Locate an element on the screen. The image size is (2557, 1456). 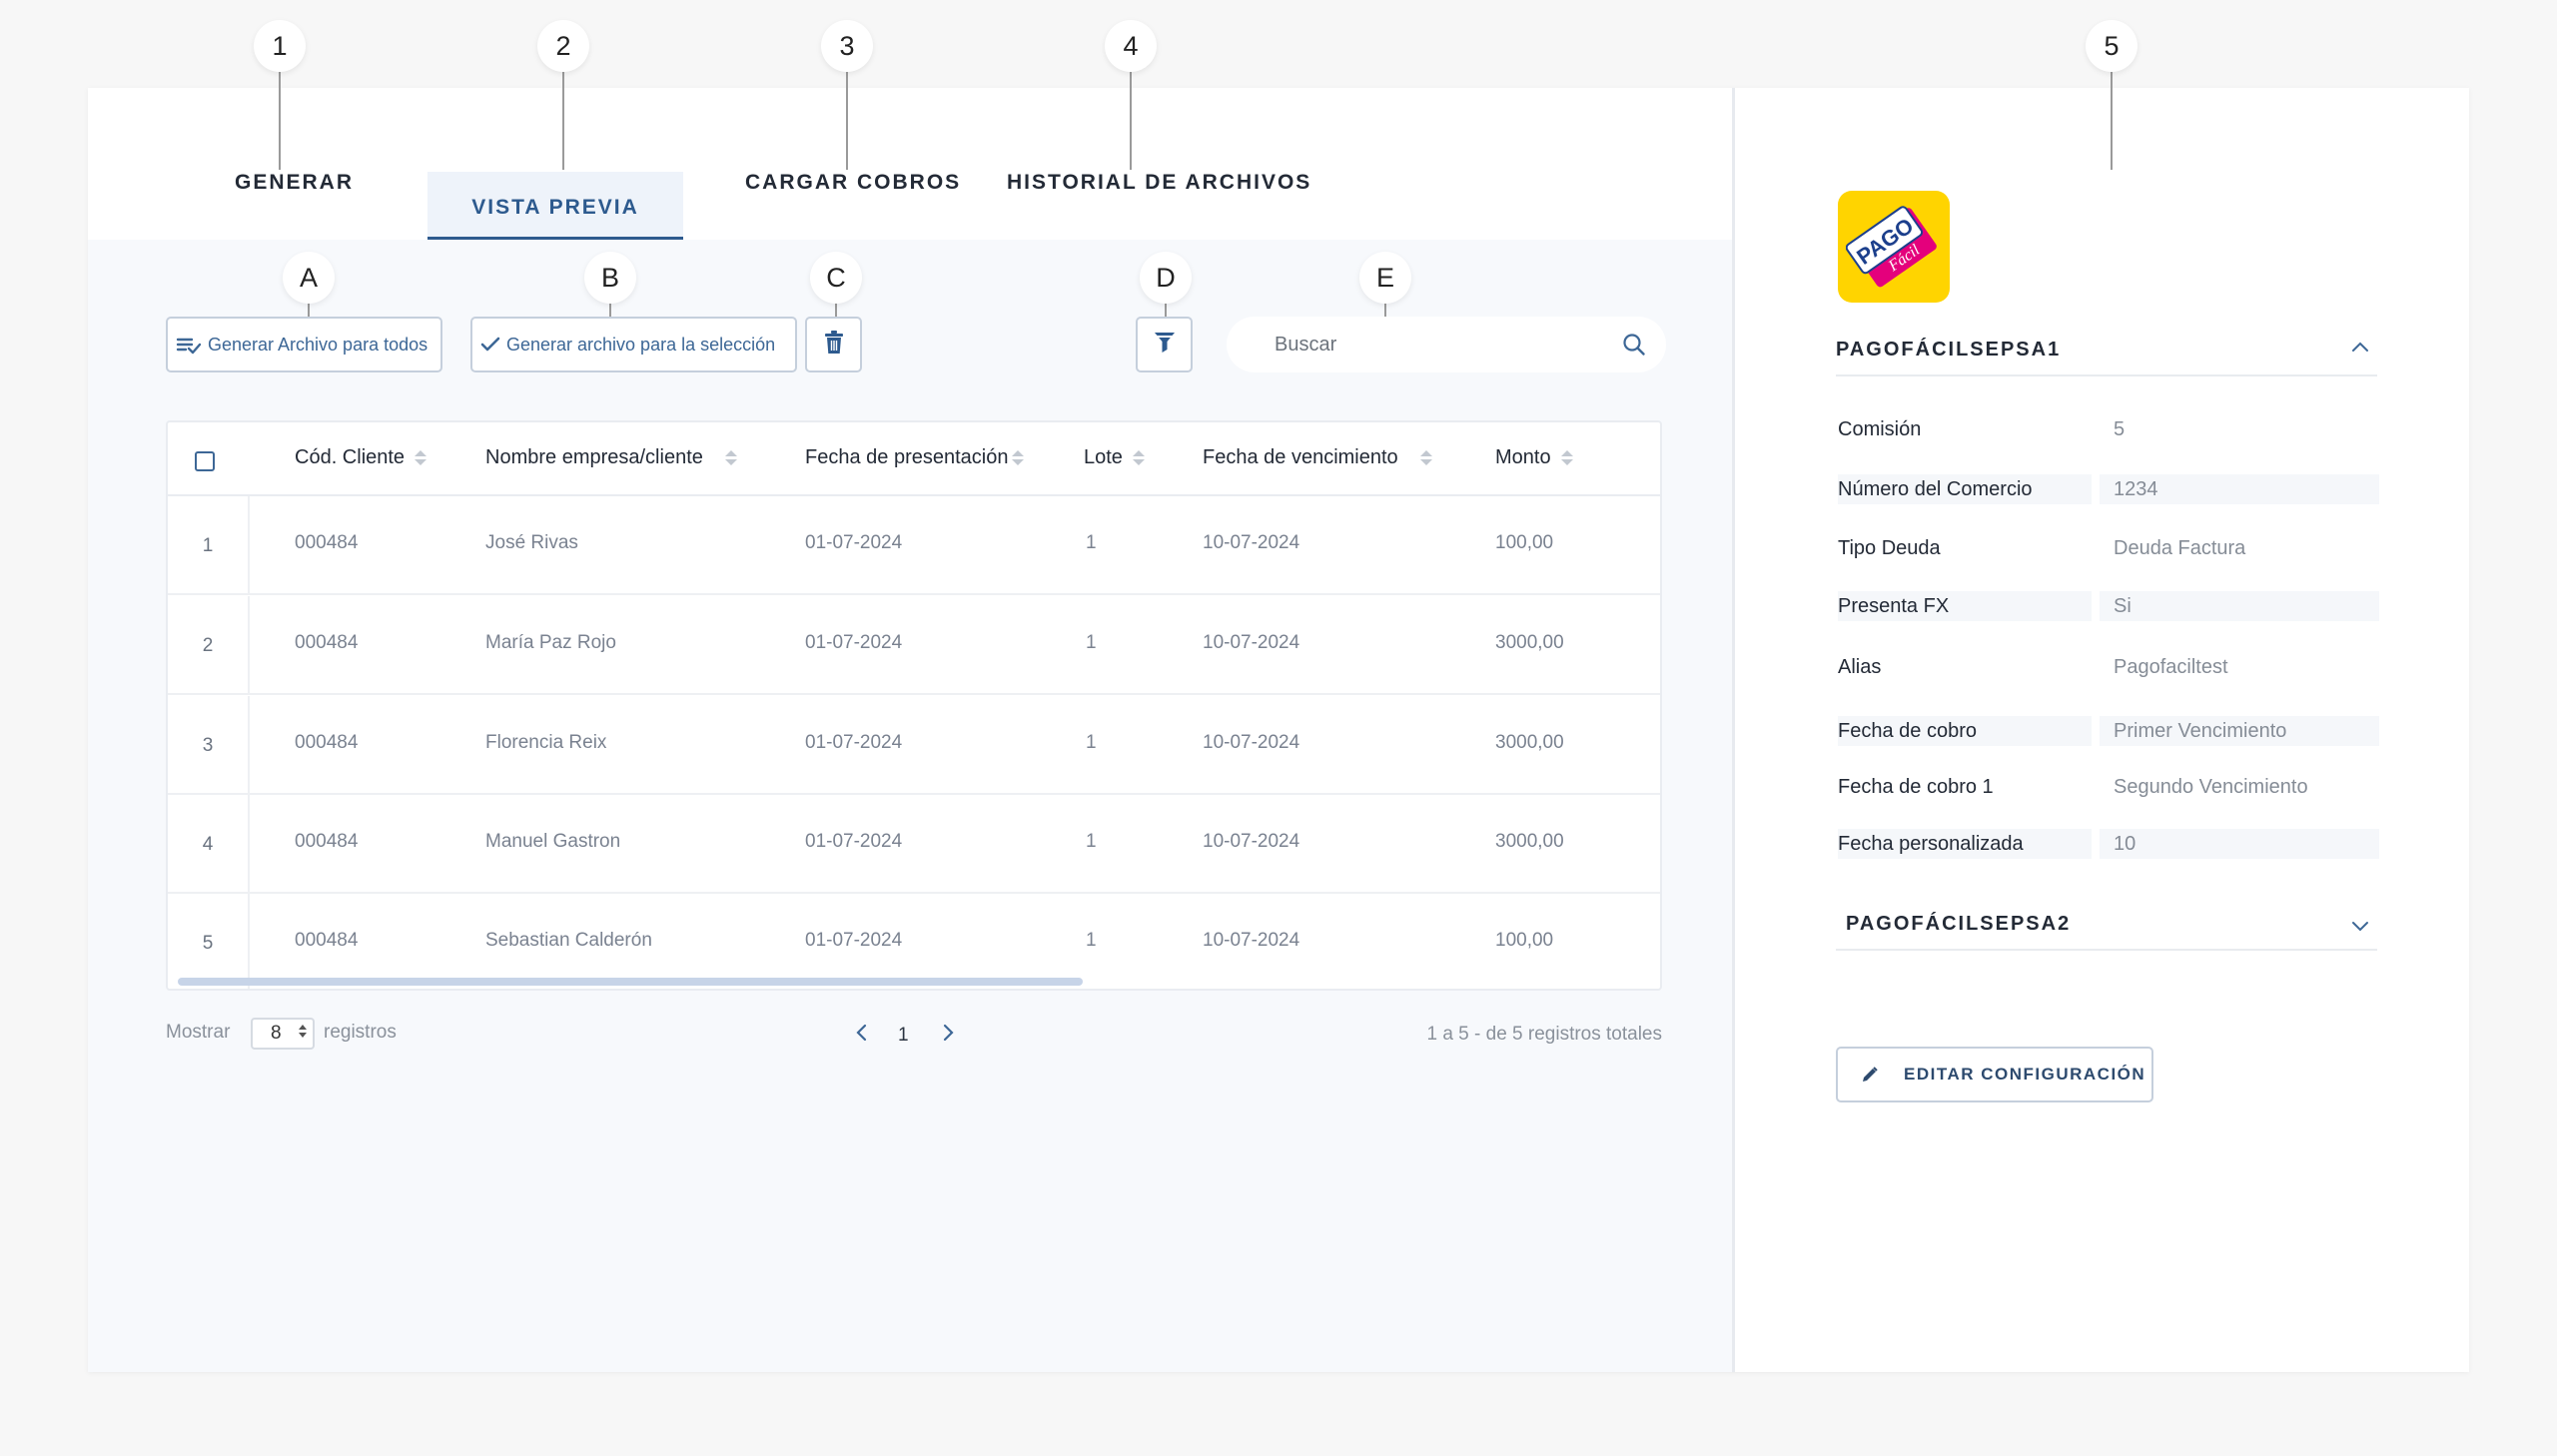
tab-historial-archivos: HISTORIAL DE ARCHIVOS is located at coordinates (1159, 183).